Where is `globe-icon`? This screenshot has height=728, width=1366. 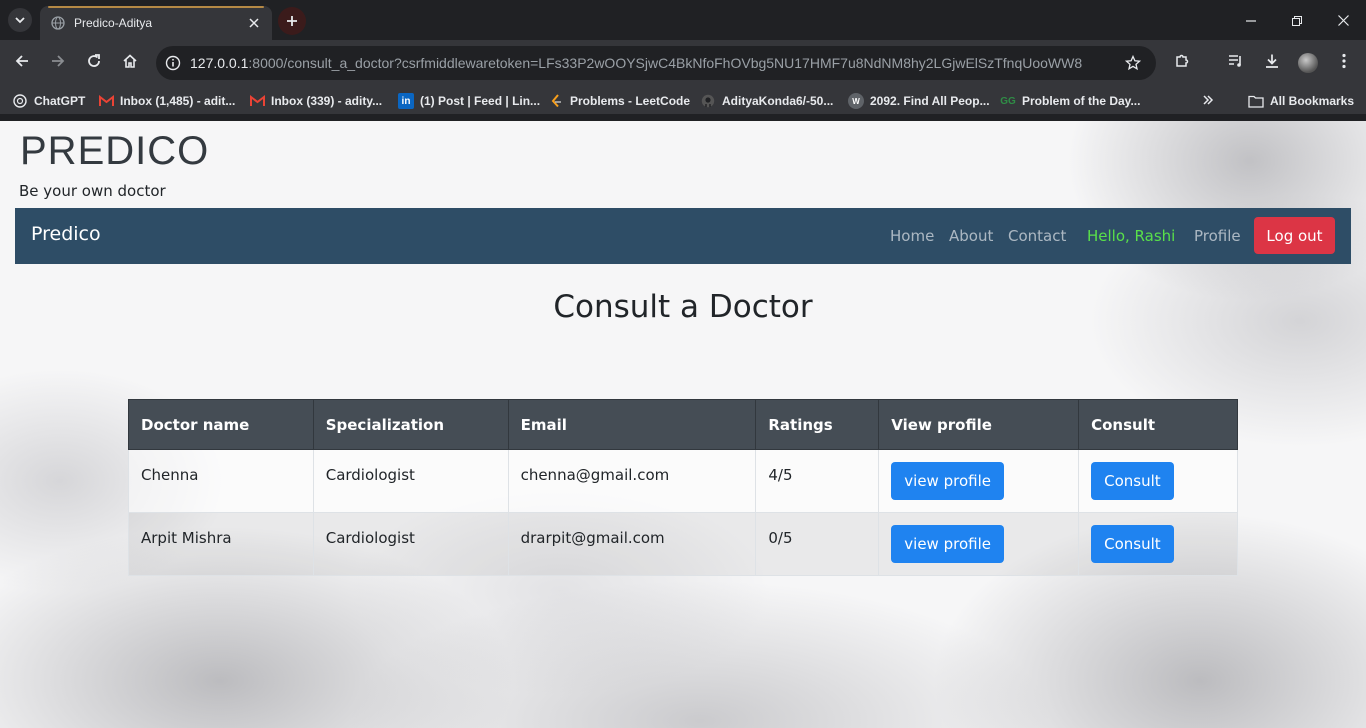
globe-icon is located at coordinates (58, 23).